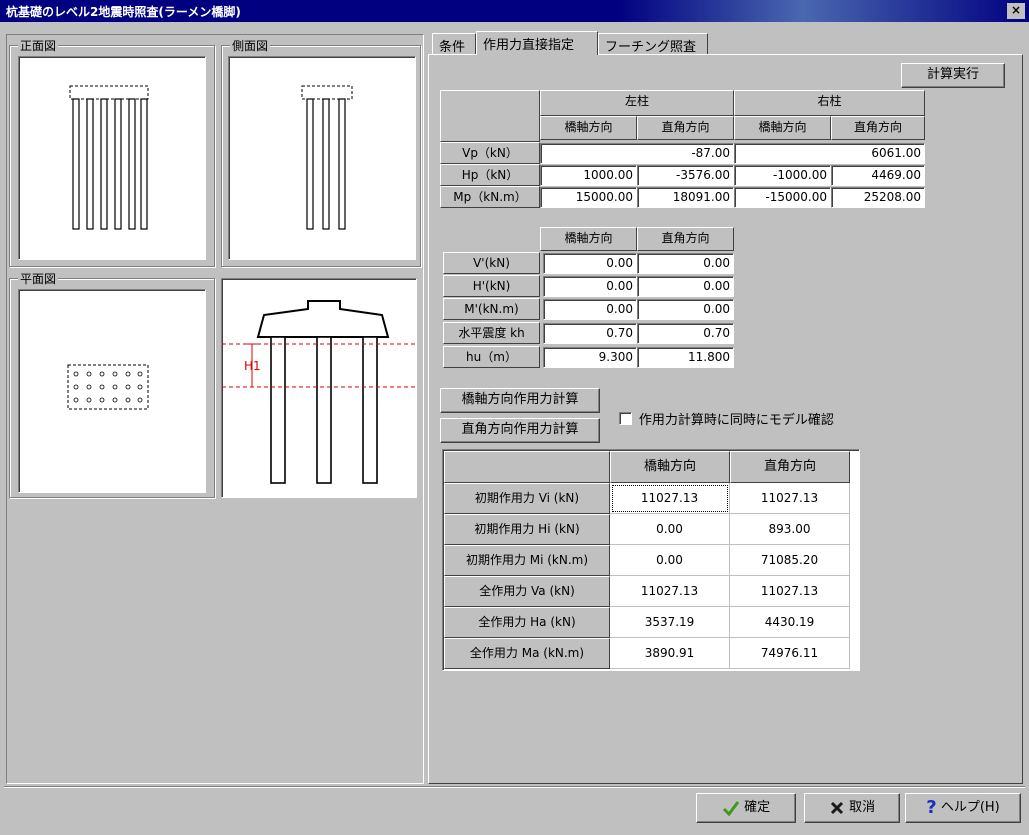 The width and height of the screenshot is (1029, 835). Describe the element at coordinates (829, 153) in the screenshot. I see `vp-right-input: 6061.00` at that location.